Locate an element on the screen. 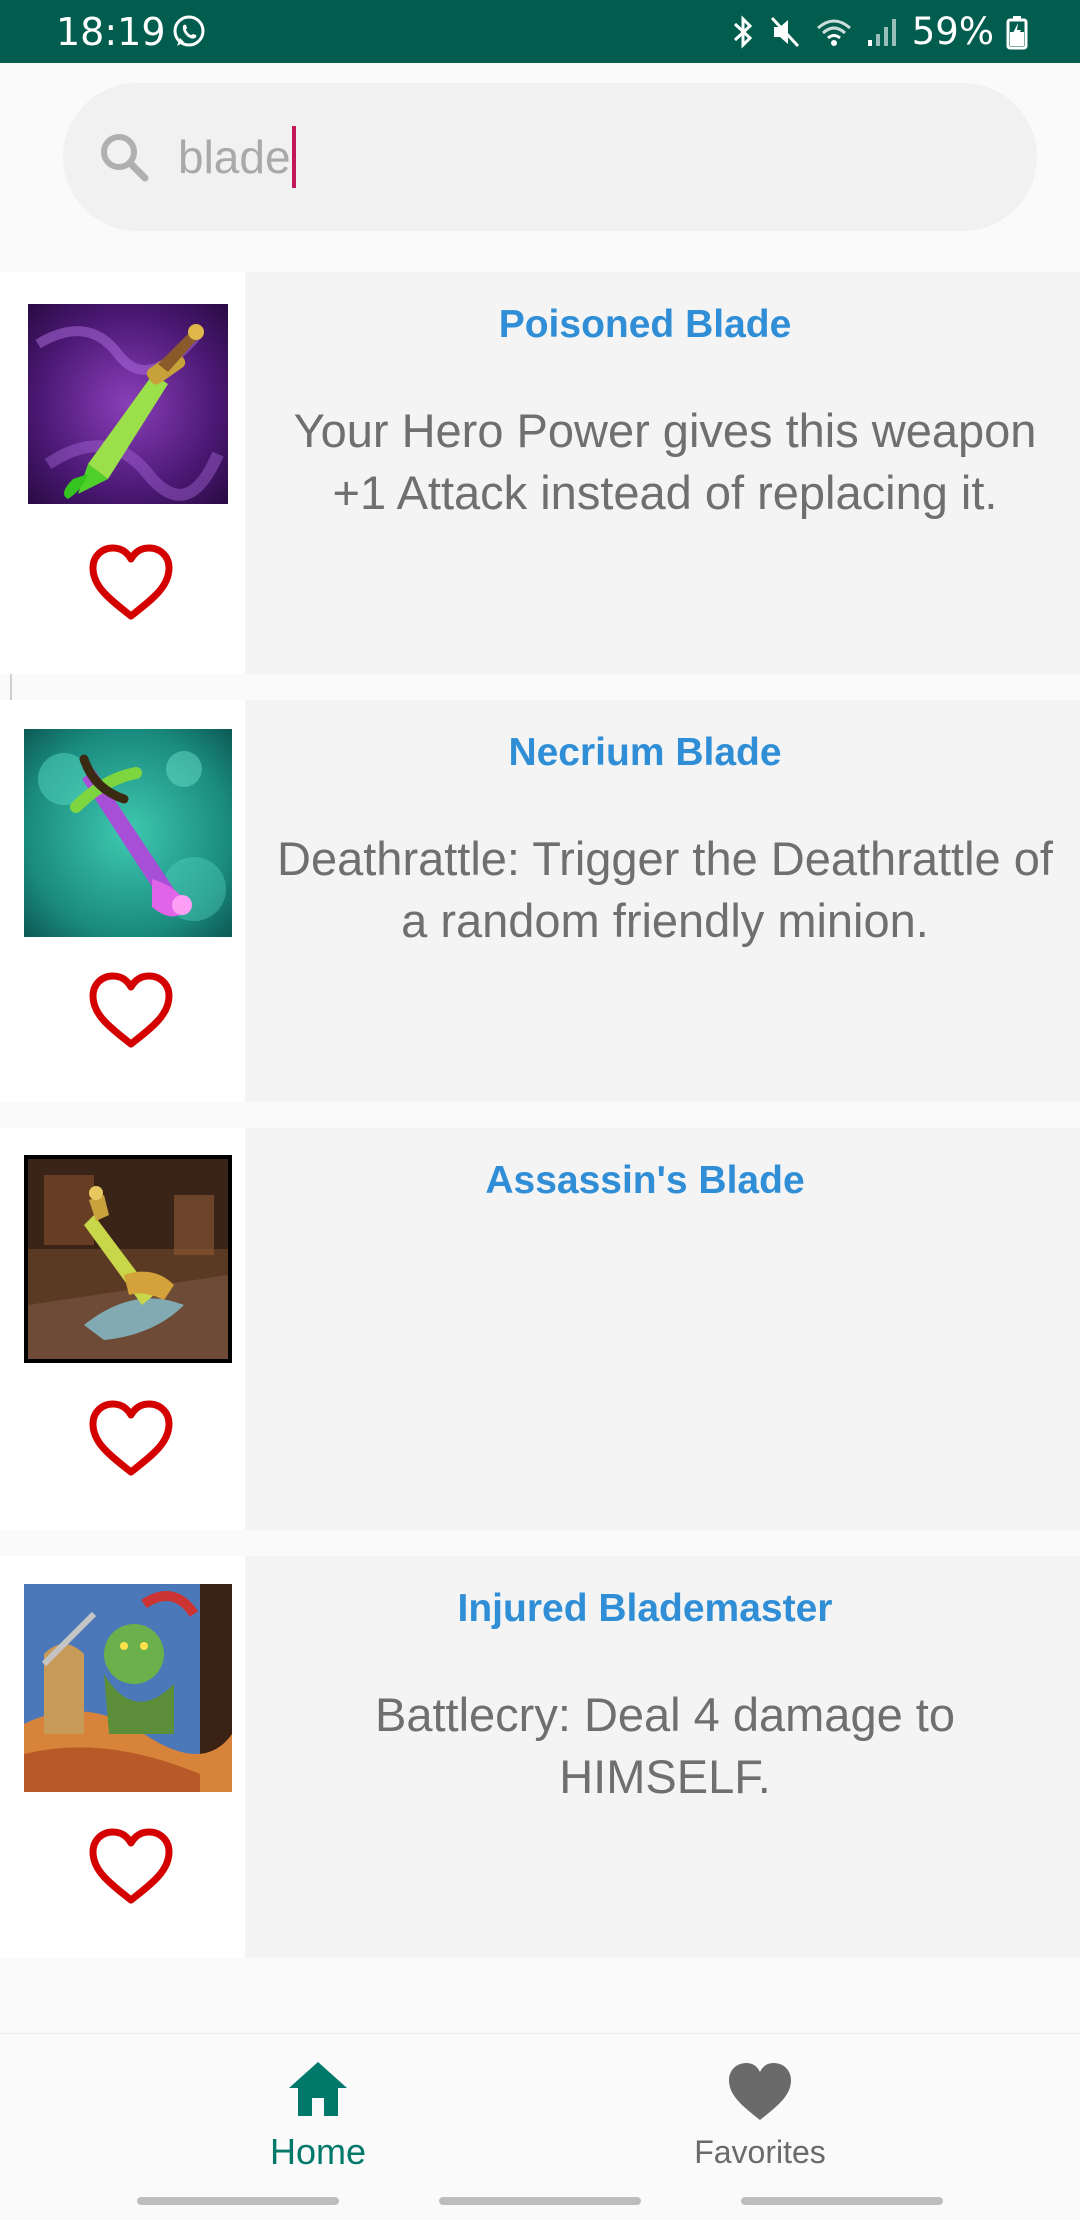 This screenshot has width=1080, height=2220. card-title: Necrium Blade is located at coordinates (645, 753).